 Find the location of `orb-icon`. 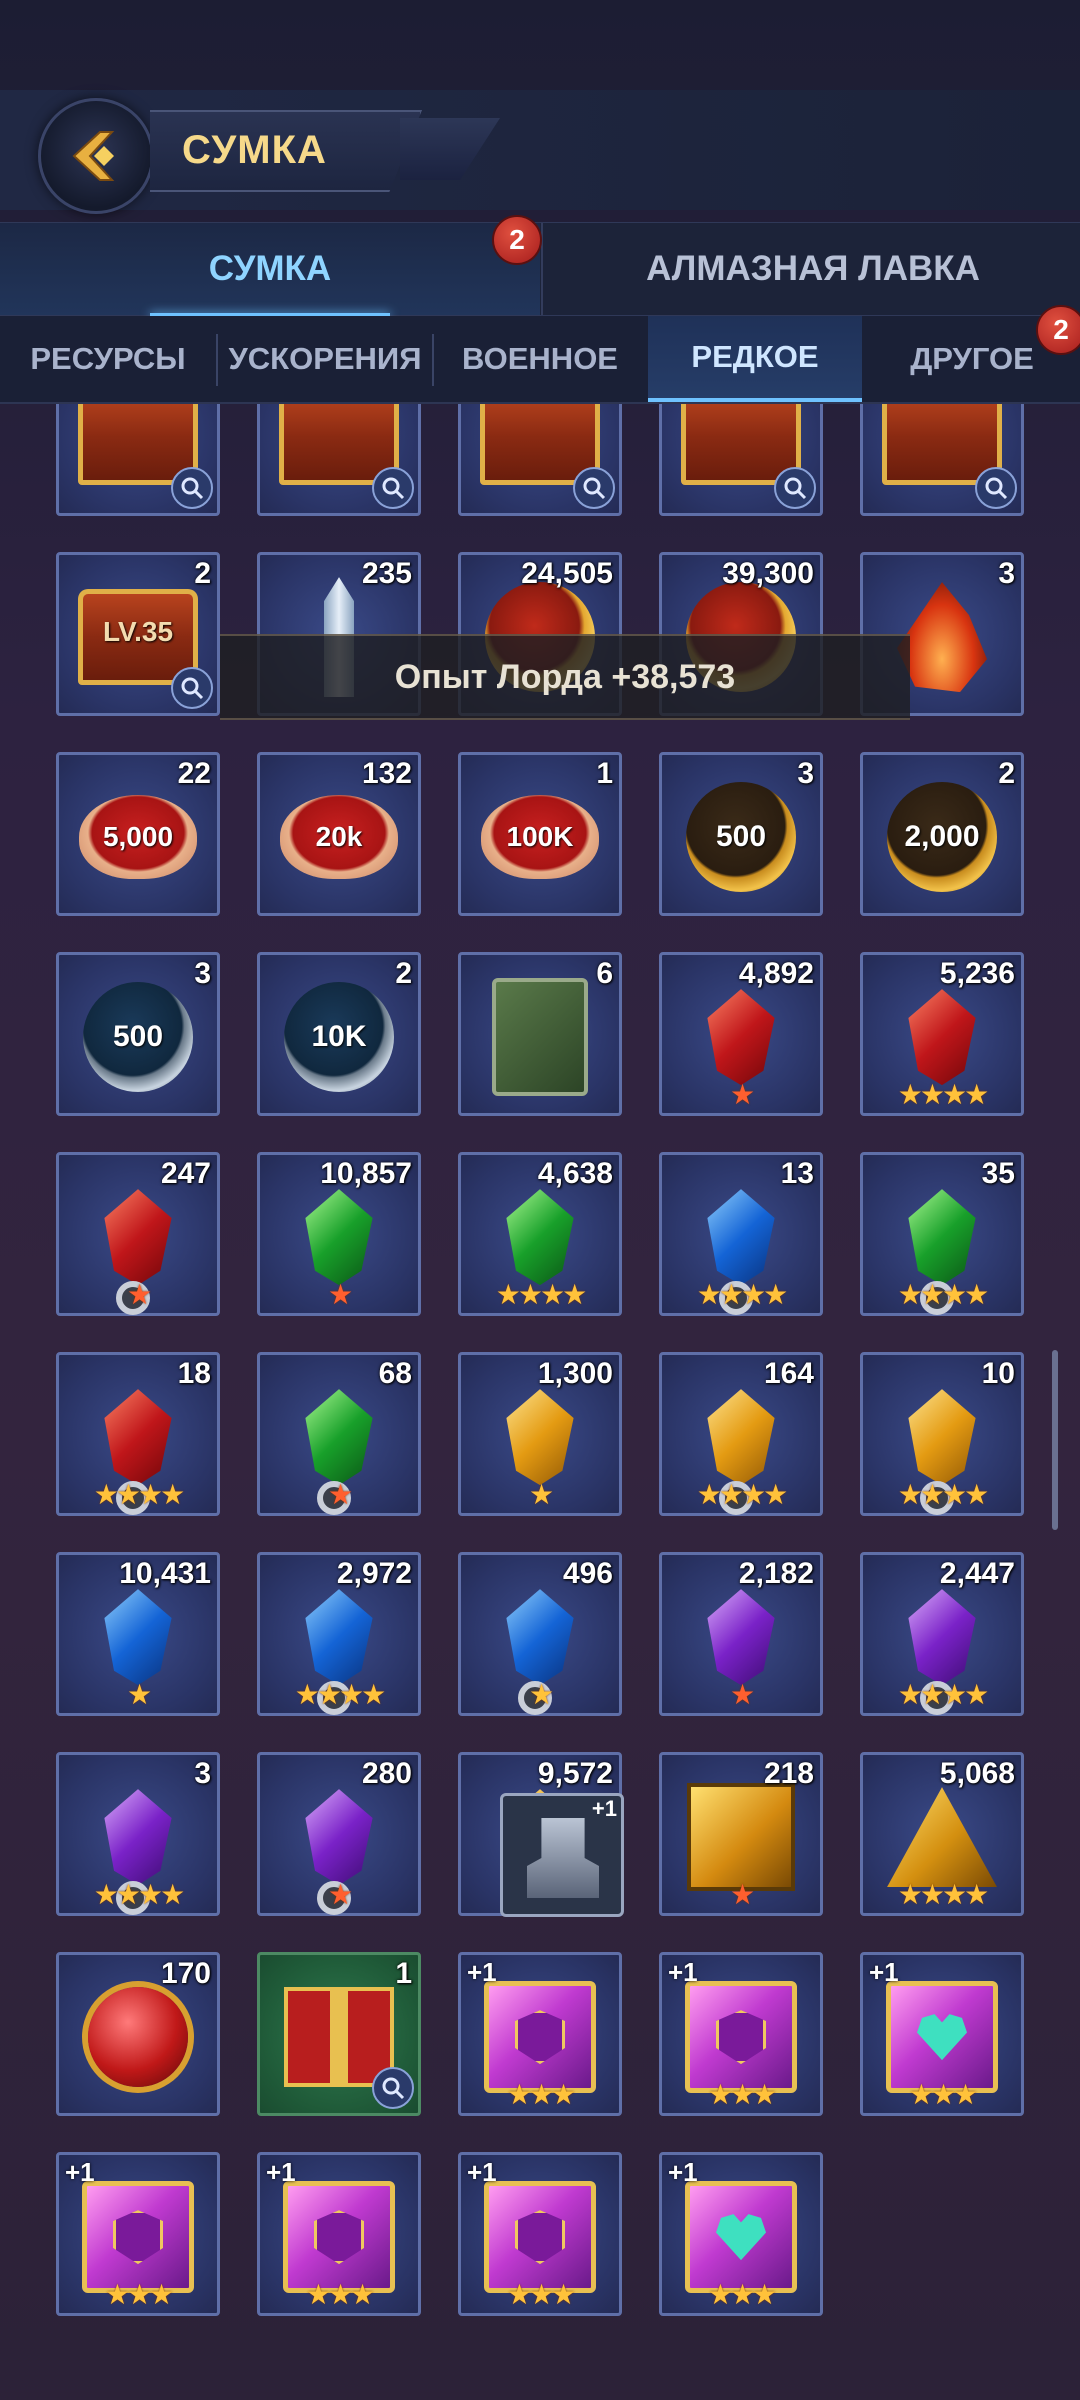

orb-icon is located at coordinates (138, 2037).